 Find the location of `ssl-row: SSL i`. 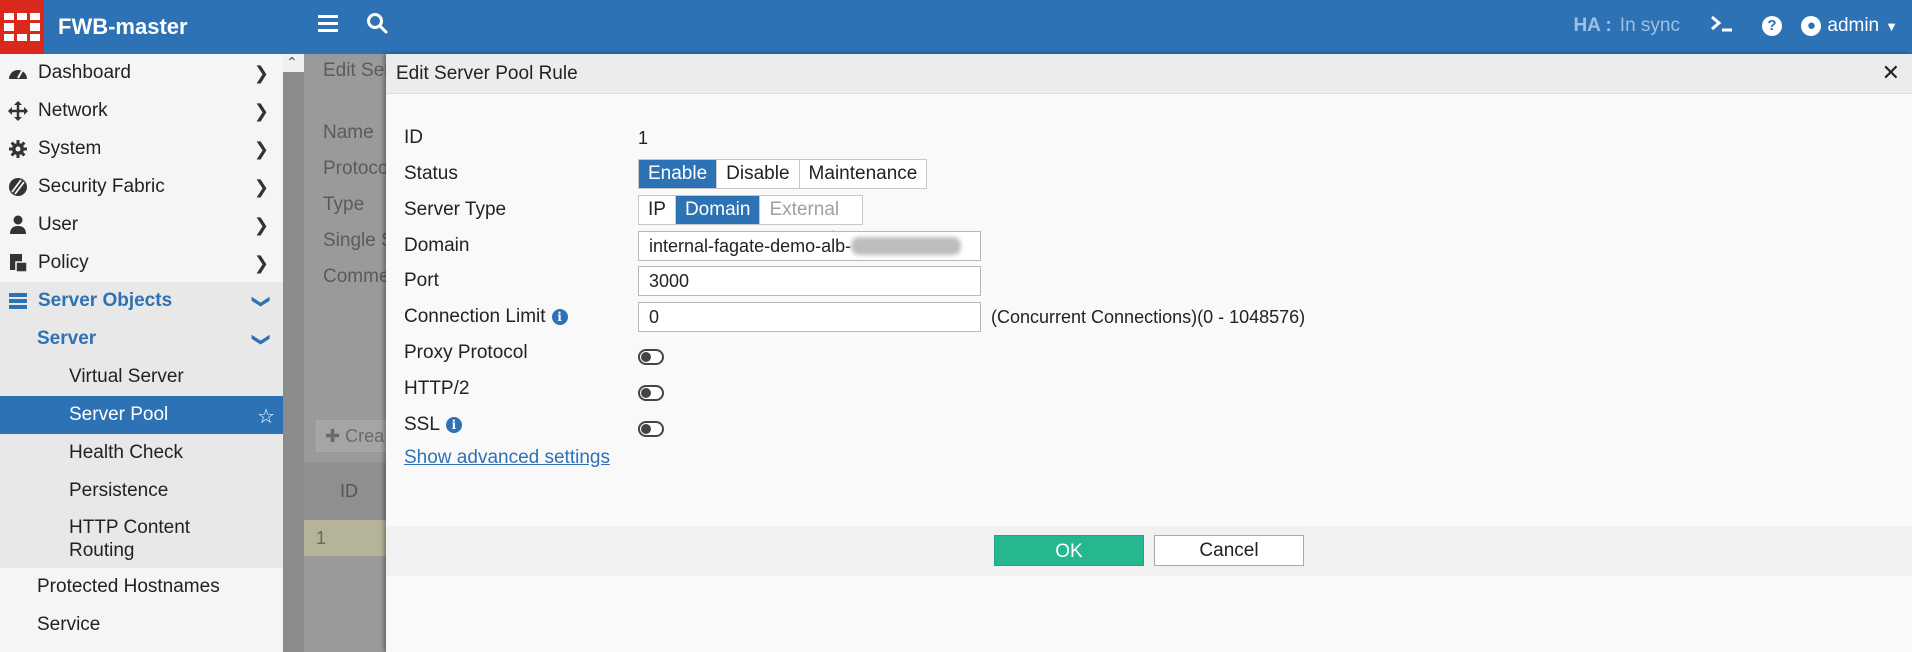

ssl-row: SSL i is located at coordinates (534, 425).